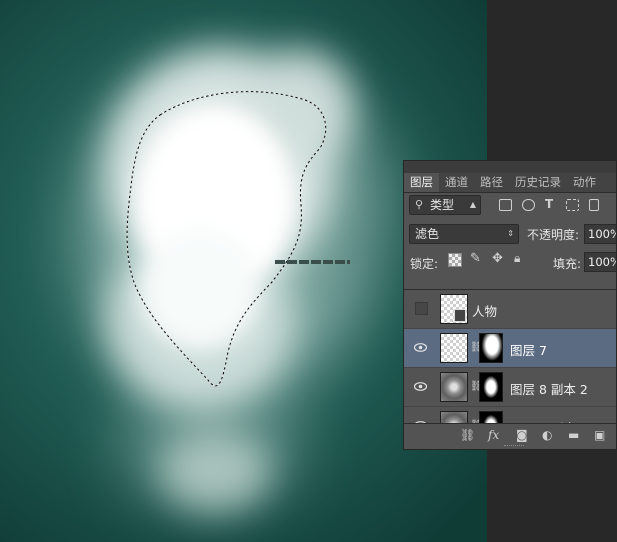 This screenshot has height=542, width=617. Describe the element at coordinates (510, 233) in the screenshot. I see `chevron-updown-icon: ⇕` at that location.